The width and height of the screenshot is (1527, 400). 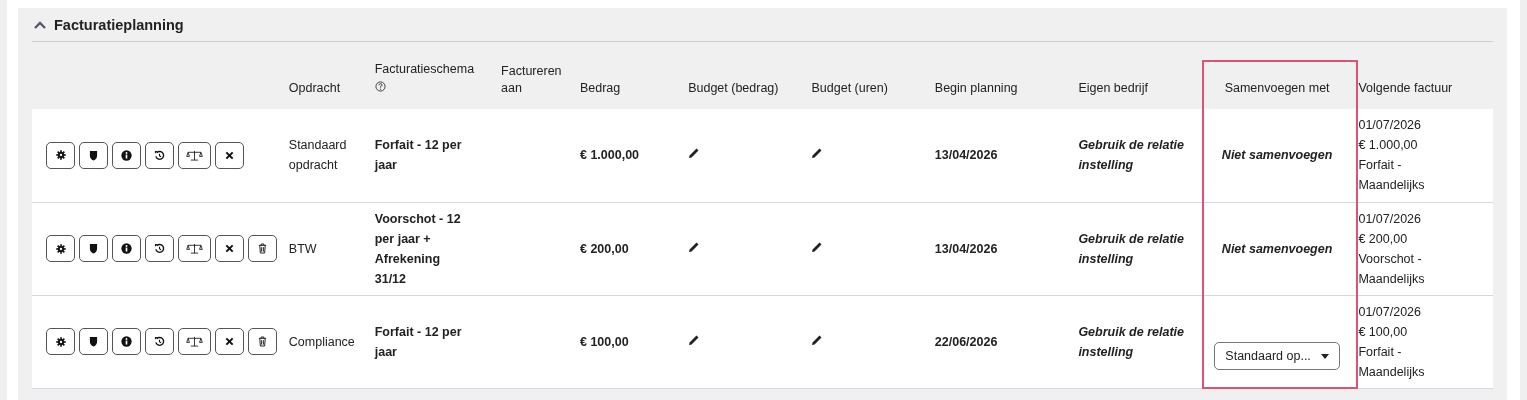 I want to click on column-header: Facturatieschema, so click(x=424, y=69).